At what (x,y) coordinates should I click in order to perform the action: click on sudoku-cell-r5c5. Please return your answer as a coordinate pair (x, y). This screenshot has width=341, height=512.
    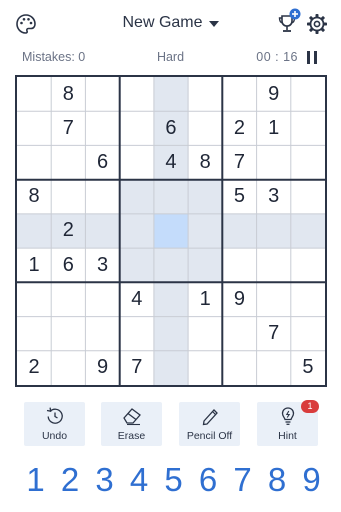
    Looking at the image, I should click on (171, 231).